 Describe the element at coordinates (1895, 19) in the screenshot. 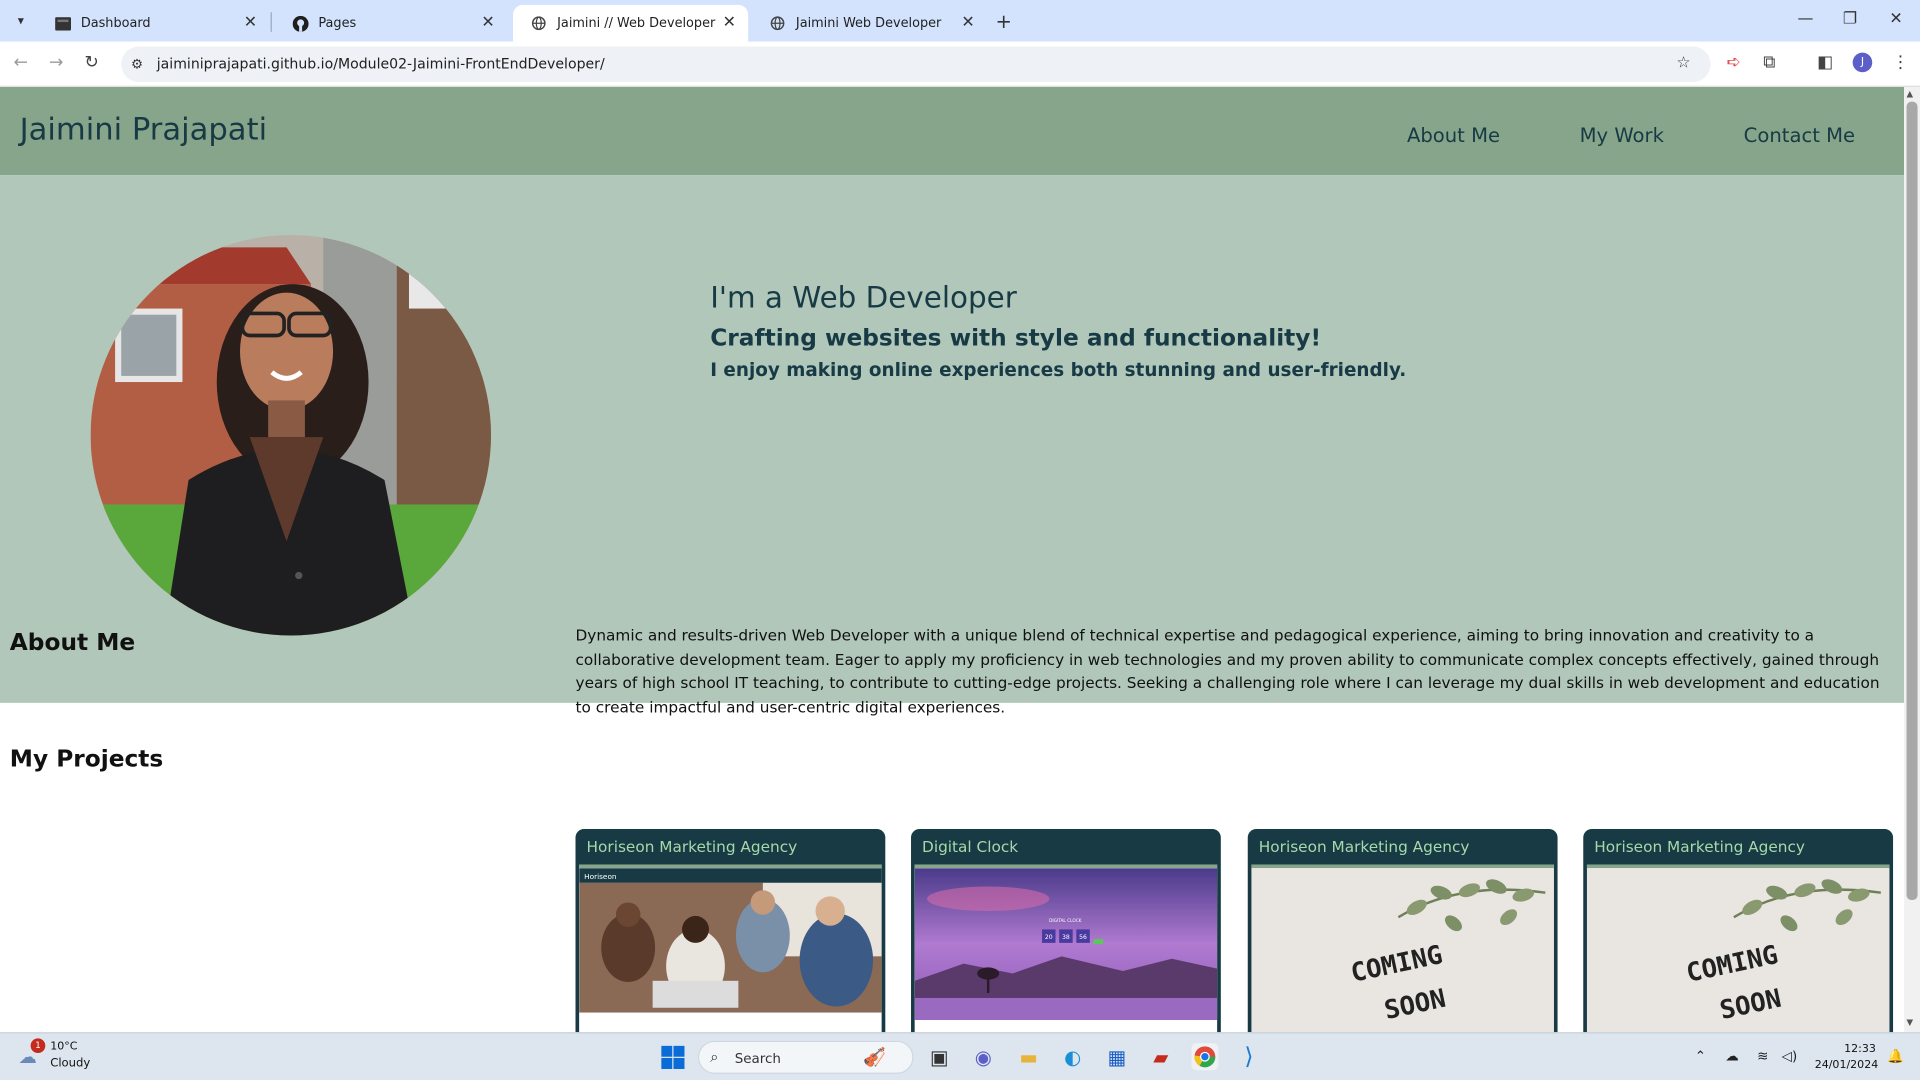

I see `close-window-icon: ✕` at that location.